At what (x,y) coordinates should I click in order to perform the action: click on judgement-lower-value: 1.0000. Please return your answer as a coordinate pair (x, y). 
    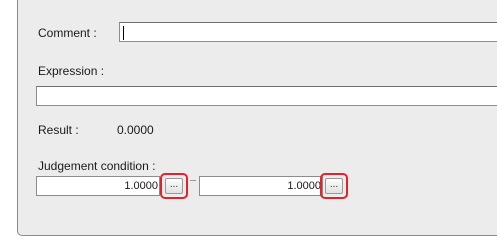
    Looking at the image, I should click on (141, 186).